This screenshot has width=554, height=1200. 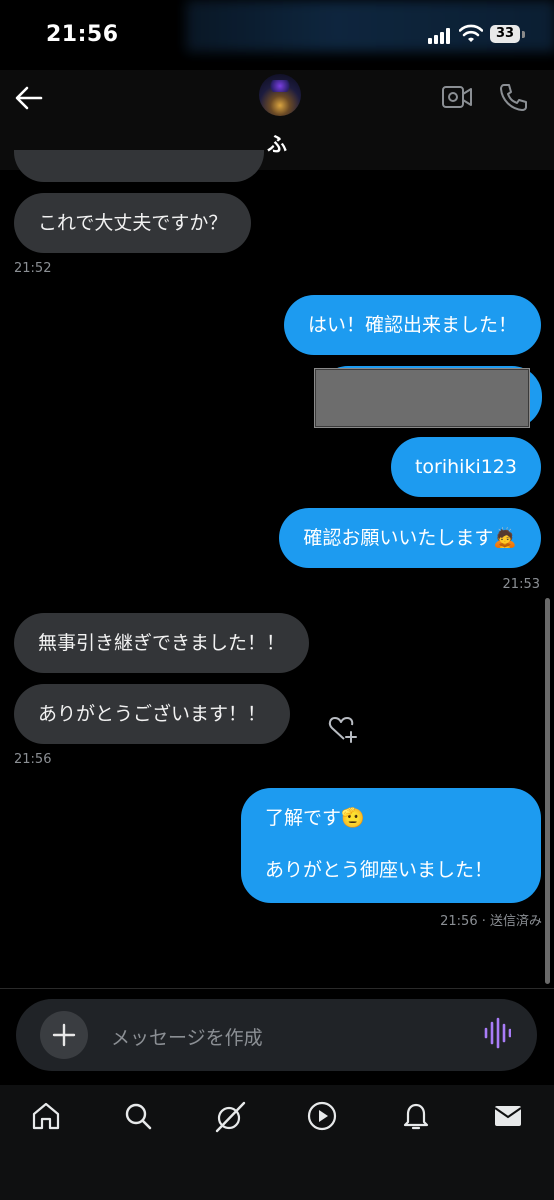 I want to click on status-time: 21:56, so click(x=82, y=34).